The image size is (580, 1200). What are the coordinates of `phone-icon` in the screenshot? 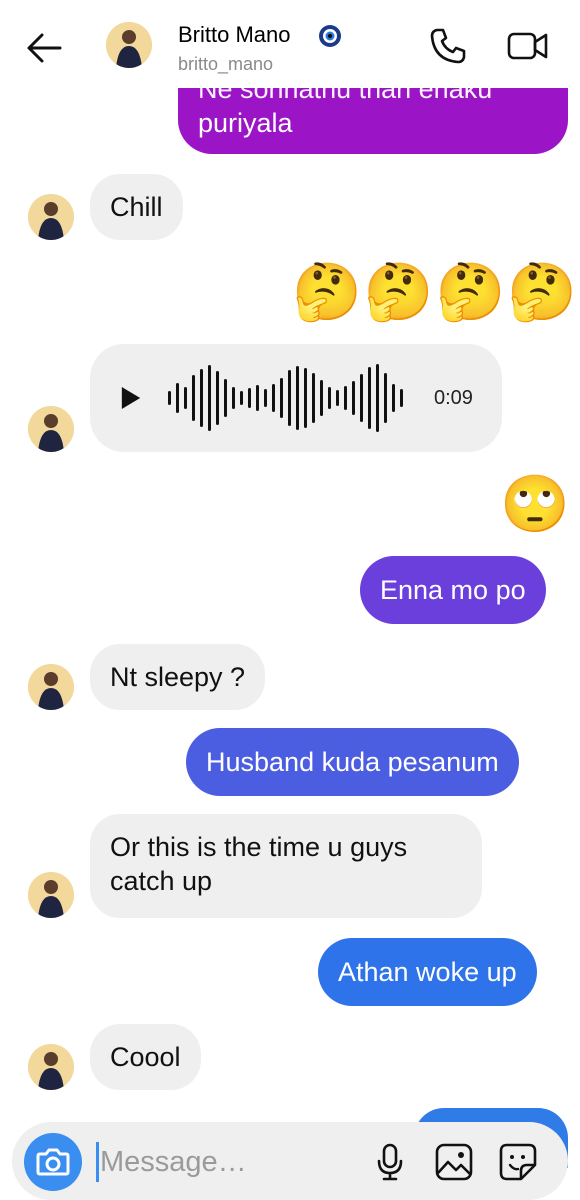 It's located at (448, 46).